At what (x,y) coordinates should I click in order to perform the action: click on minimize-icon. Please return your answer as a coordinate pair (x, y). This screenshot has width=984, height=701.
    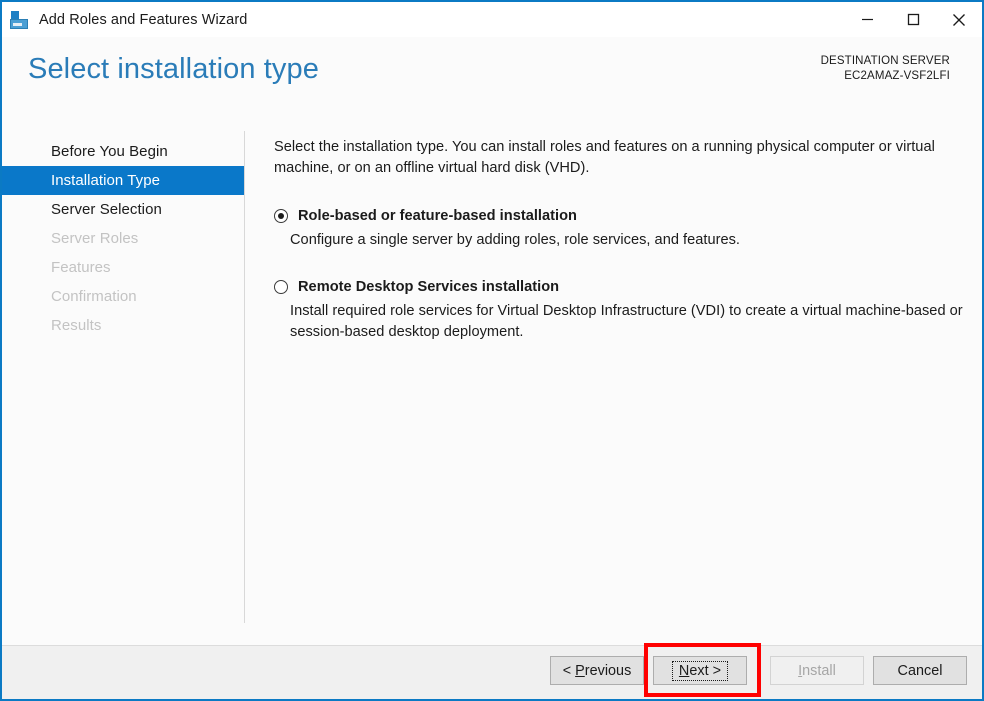
    Looking at the image, I should click on (867, 19).